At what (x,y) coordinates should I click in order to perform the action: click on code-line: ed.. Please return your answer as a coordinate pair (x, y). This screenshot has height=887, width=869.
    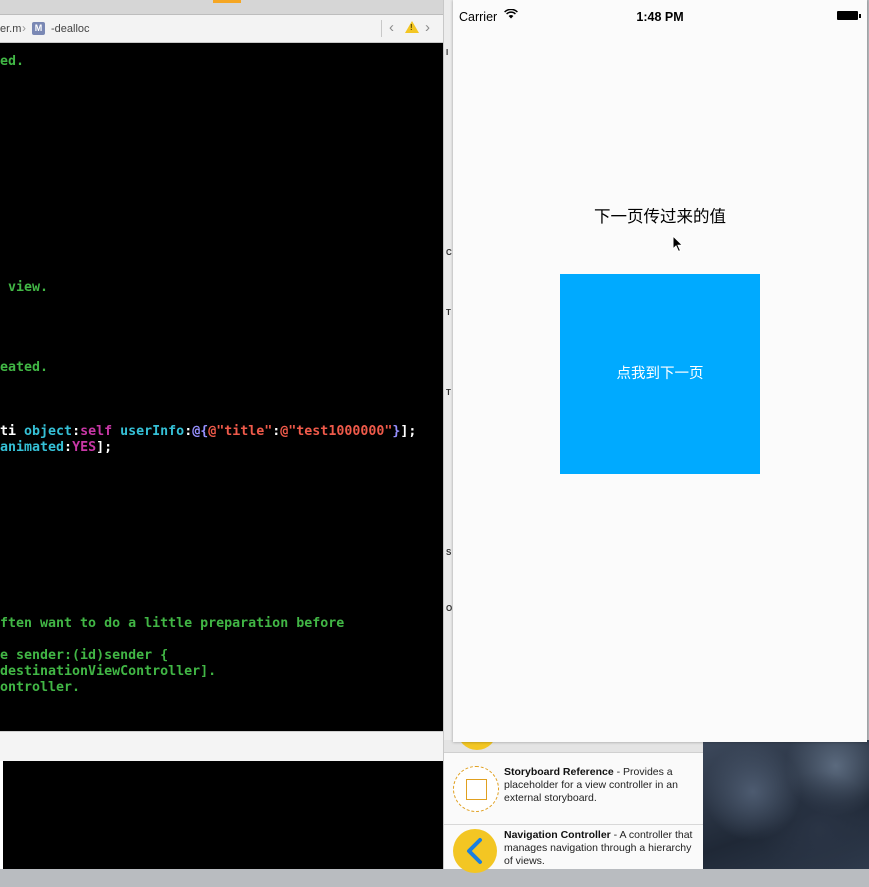
    Looking at the image, I should click on (12, 62).